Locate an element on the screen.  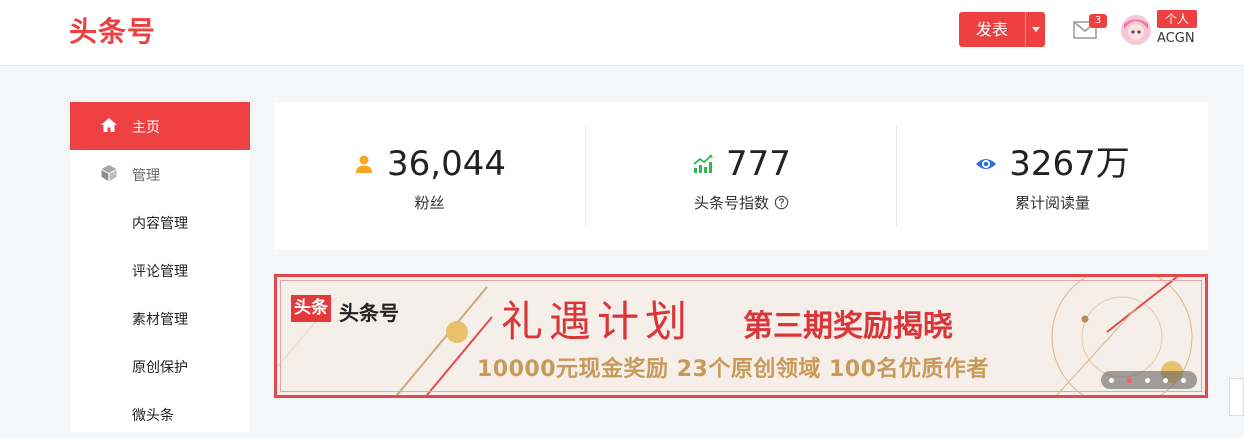
stat-value: 777 is located at coordinates (758, 164).